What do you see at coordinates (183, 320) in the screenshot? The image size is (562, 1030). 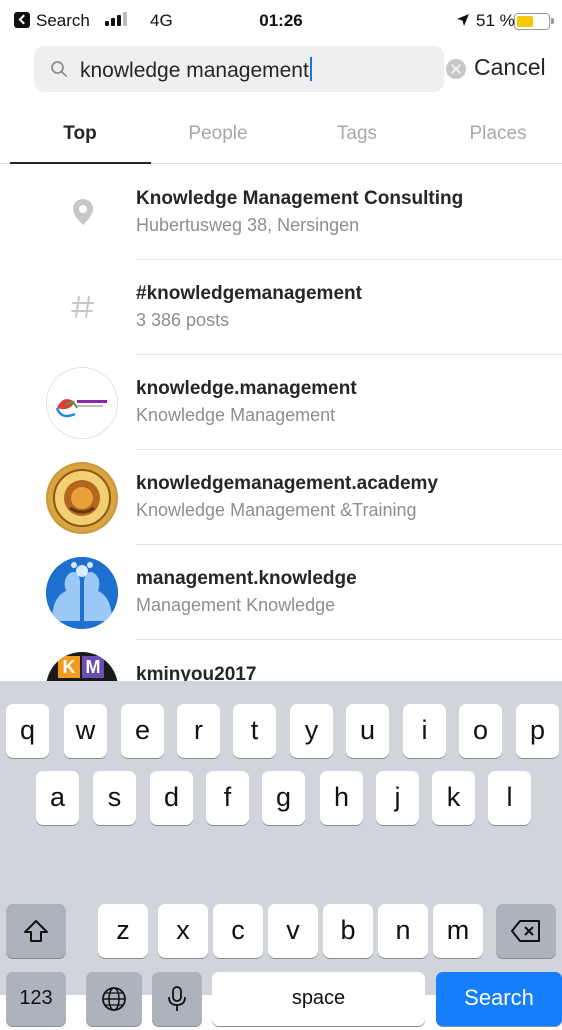 I see `result-subtitle: 3 386 posts` at bounding box center [183, 320].